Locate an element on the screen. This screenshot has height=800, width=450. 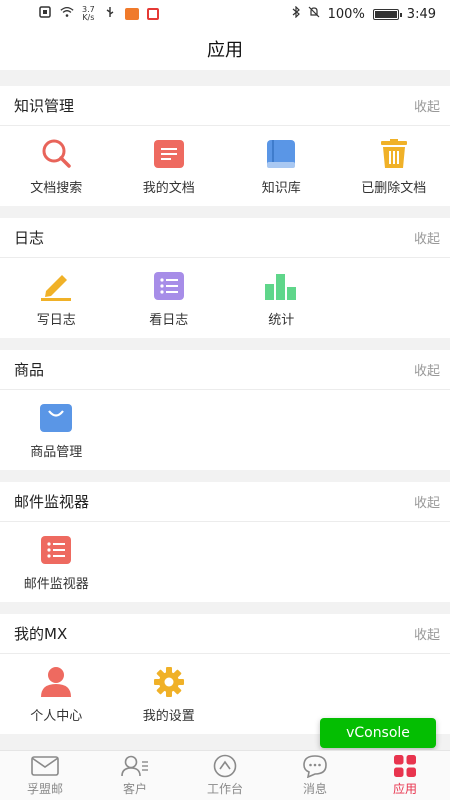
app-my-settings: 我的设置 is located at coordinates (169, 694).